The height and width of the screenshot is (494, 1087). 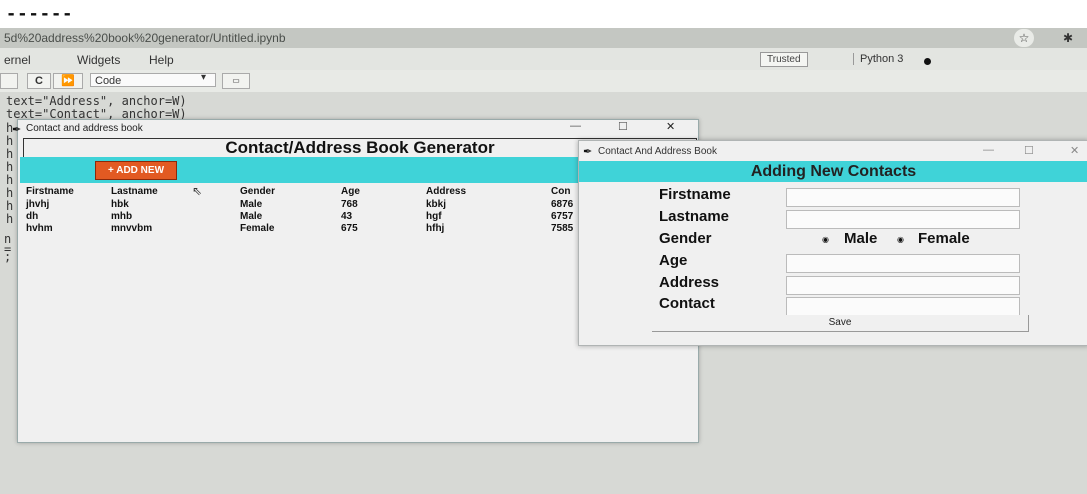 I want to click on gender-option-male: Male, so click(x=860, y=238).